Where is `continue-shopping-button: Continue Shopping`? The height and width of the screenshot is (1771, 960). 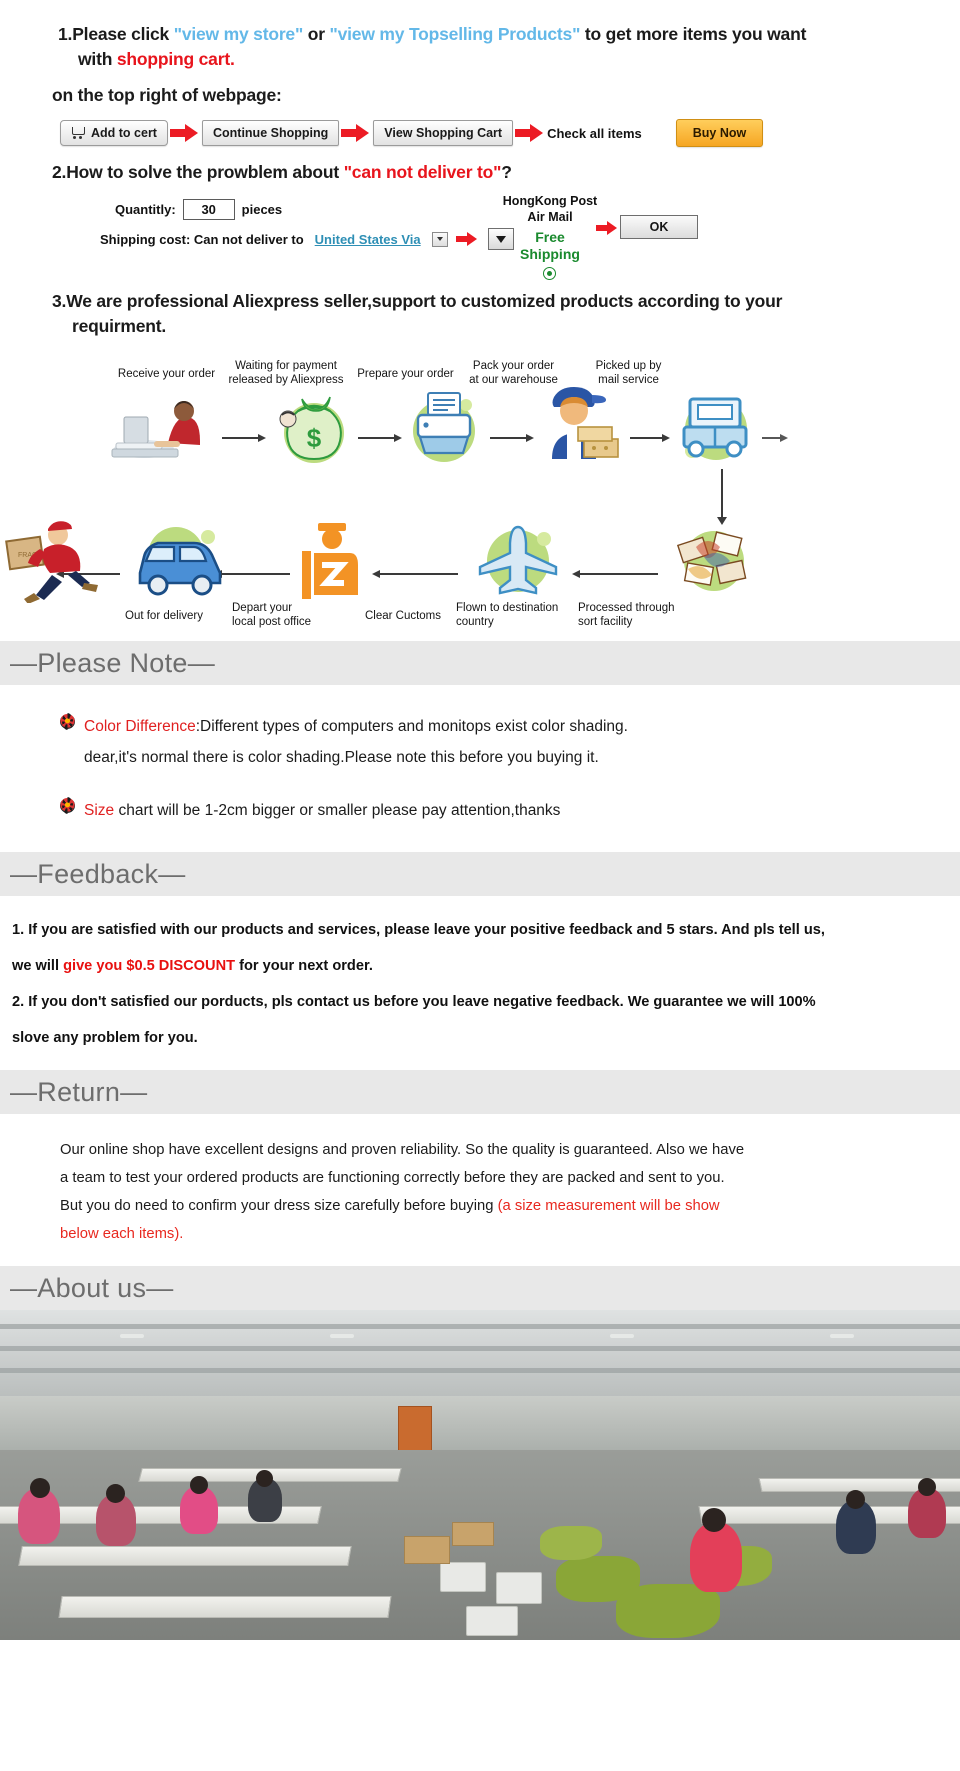 continue-shopping-button: Continue Shopping is located at coordinates (270, 133).